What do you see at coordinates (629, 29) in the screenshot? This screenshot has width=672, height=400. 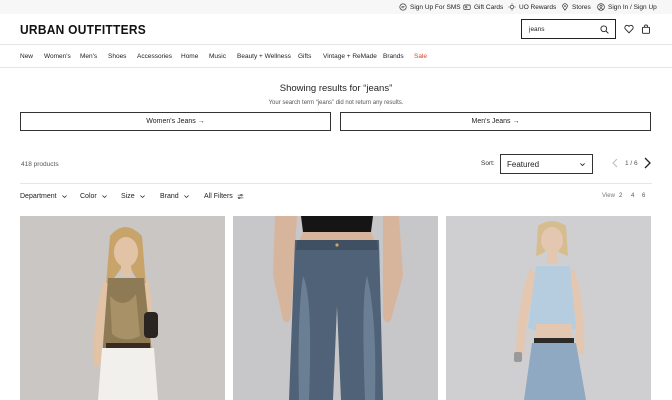 I see `heart-icon` at bounding box center [629, 29].